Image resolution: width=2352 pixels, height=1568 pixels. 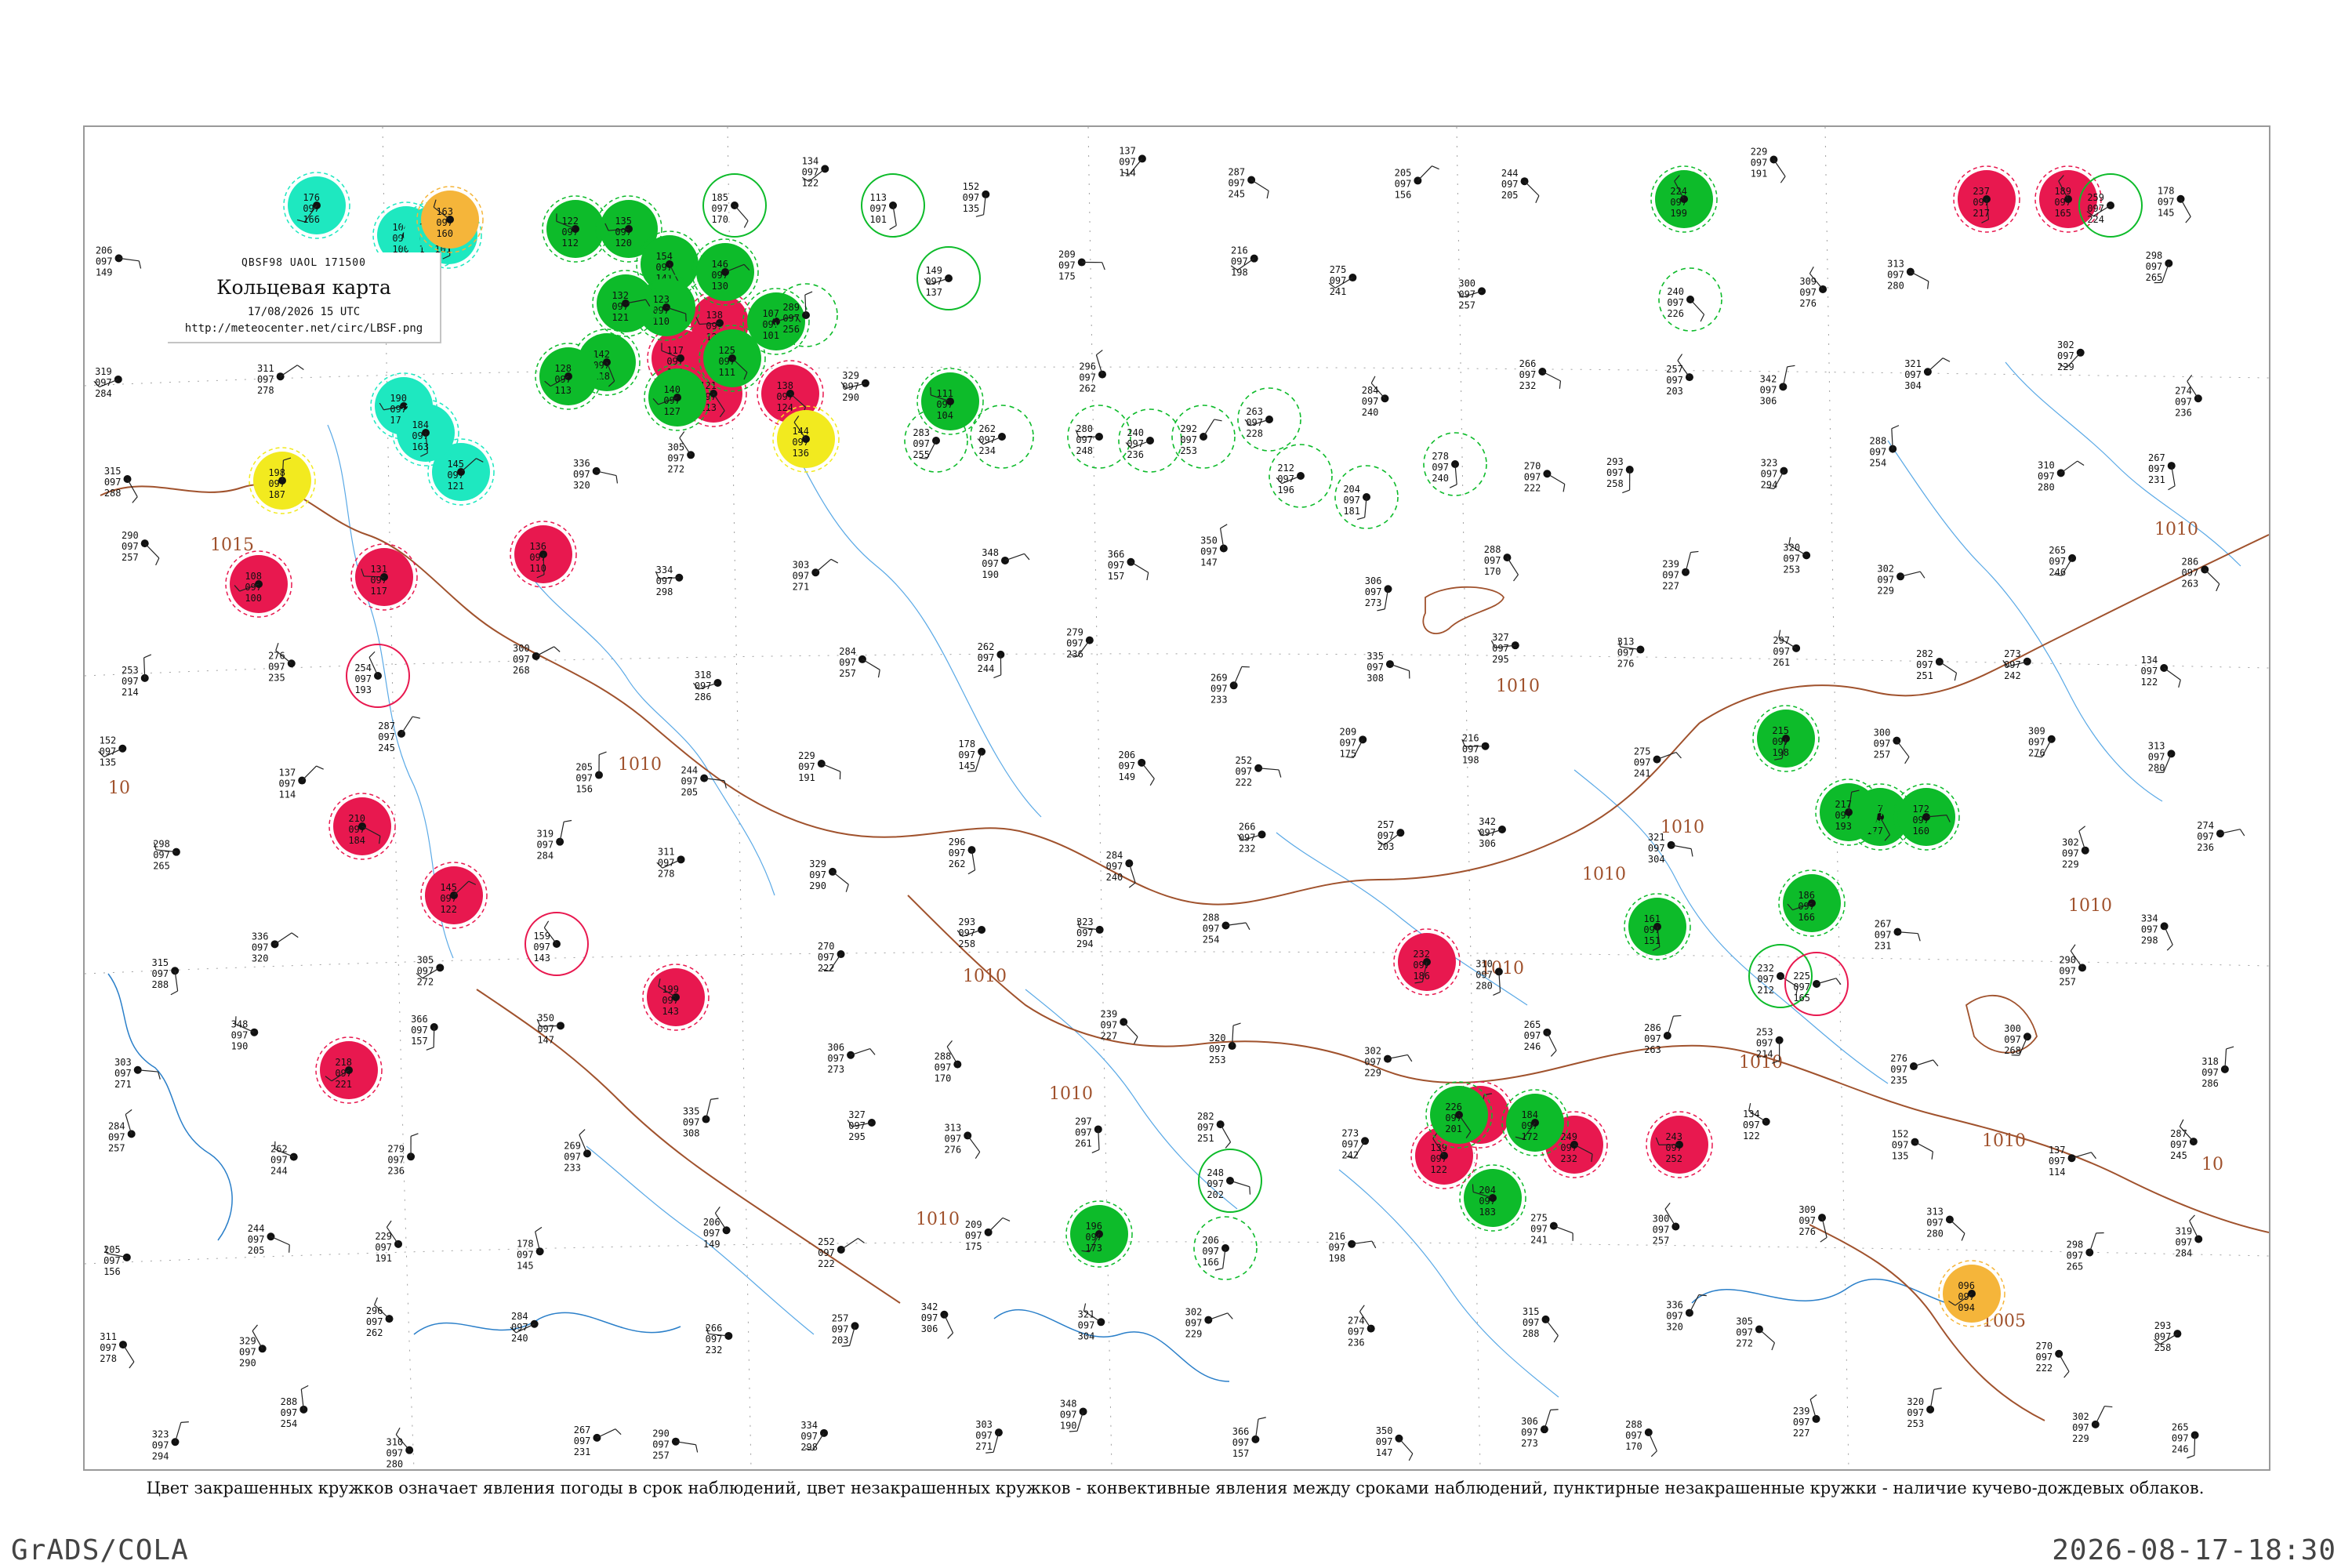 I want to click on station-plain: 302097229, so click(x=1388, y=1062).